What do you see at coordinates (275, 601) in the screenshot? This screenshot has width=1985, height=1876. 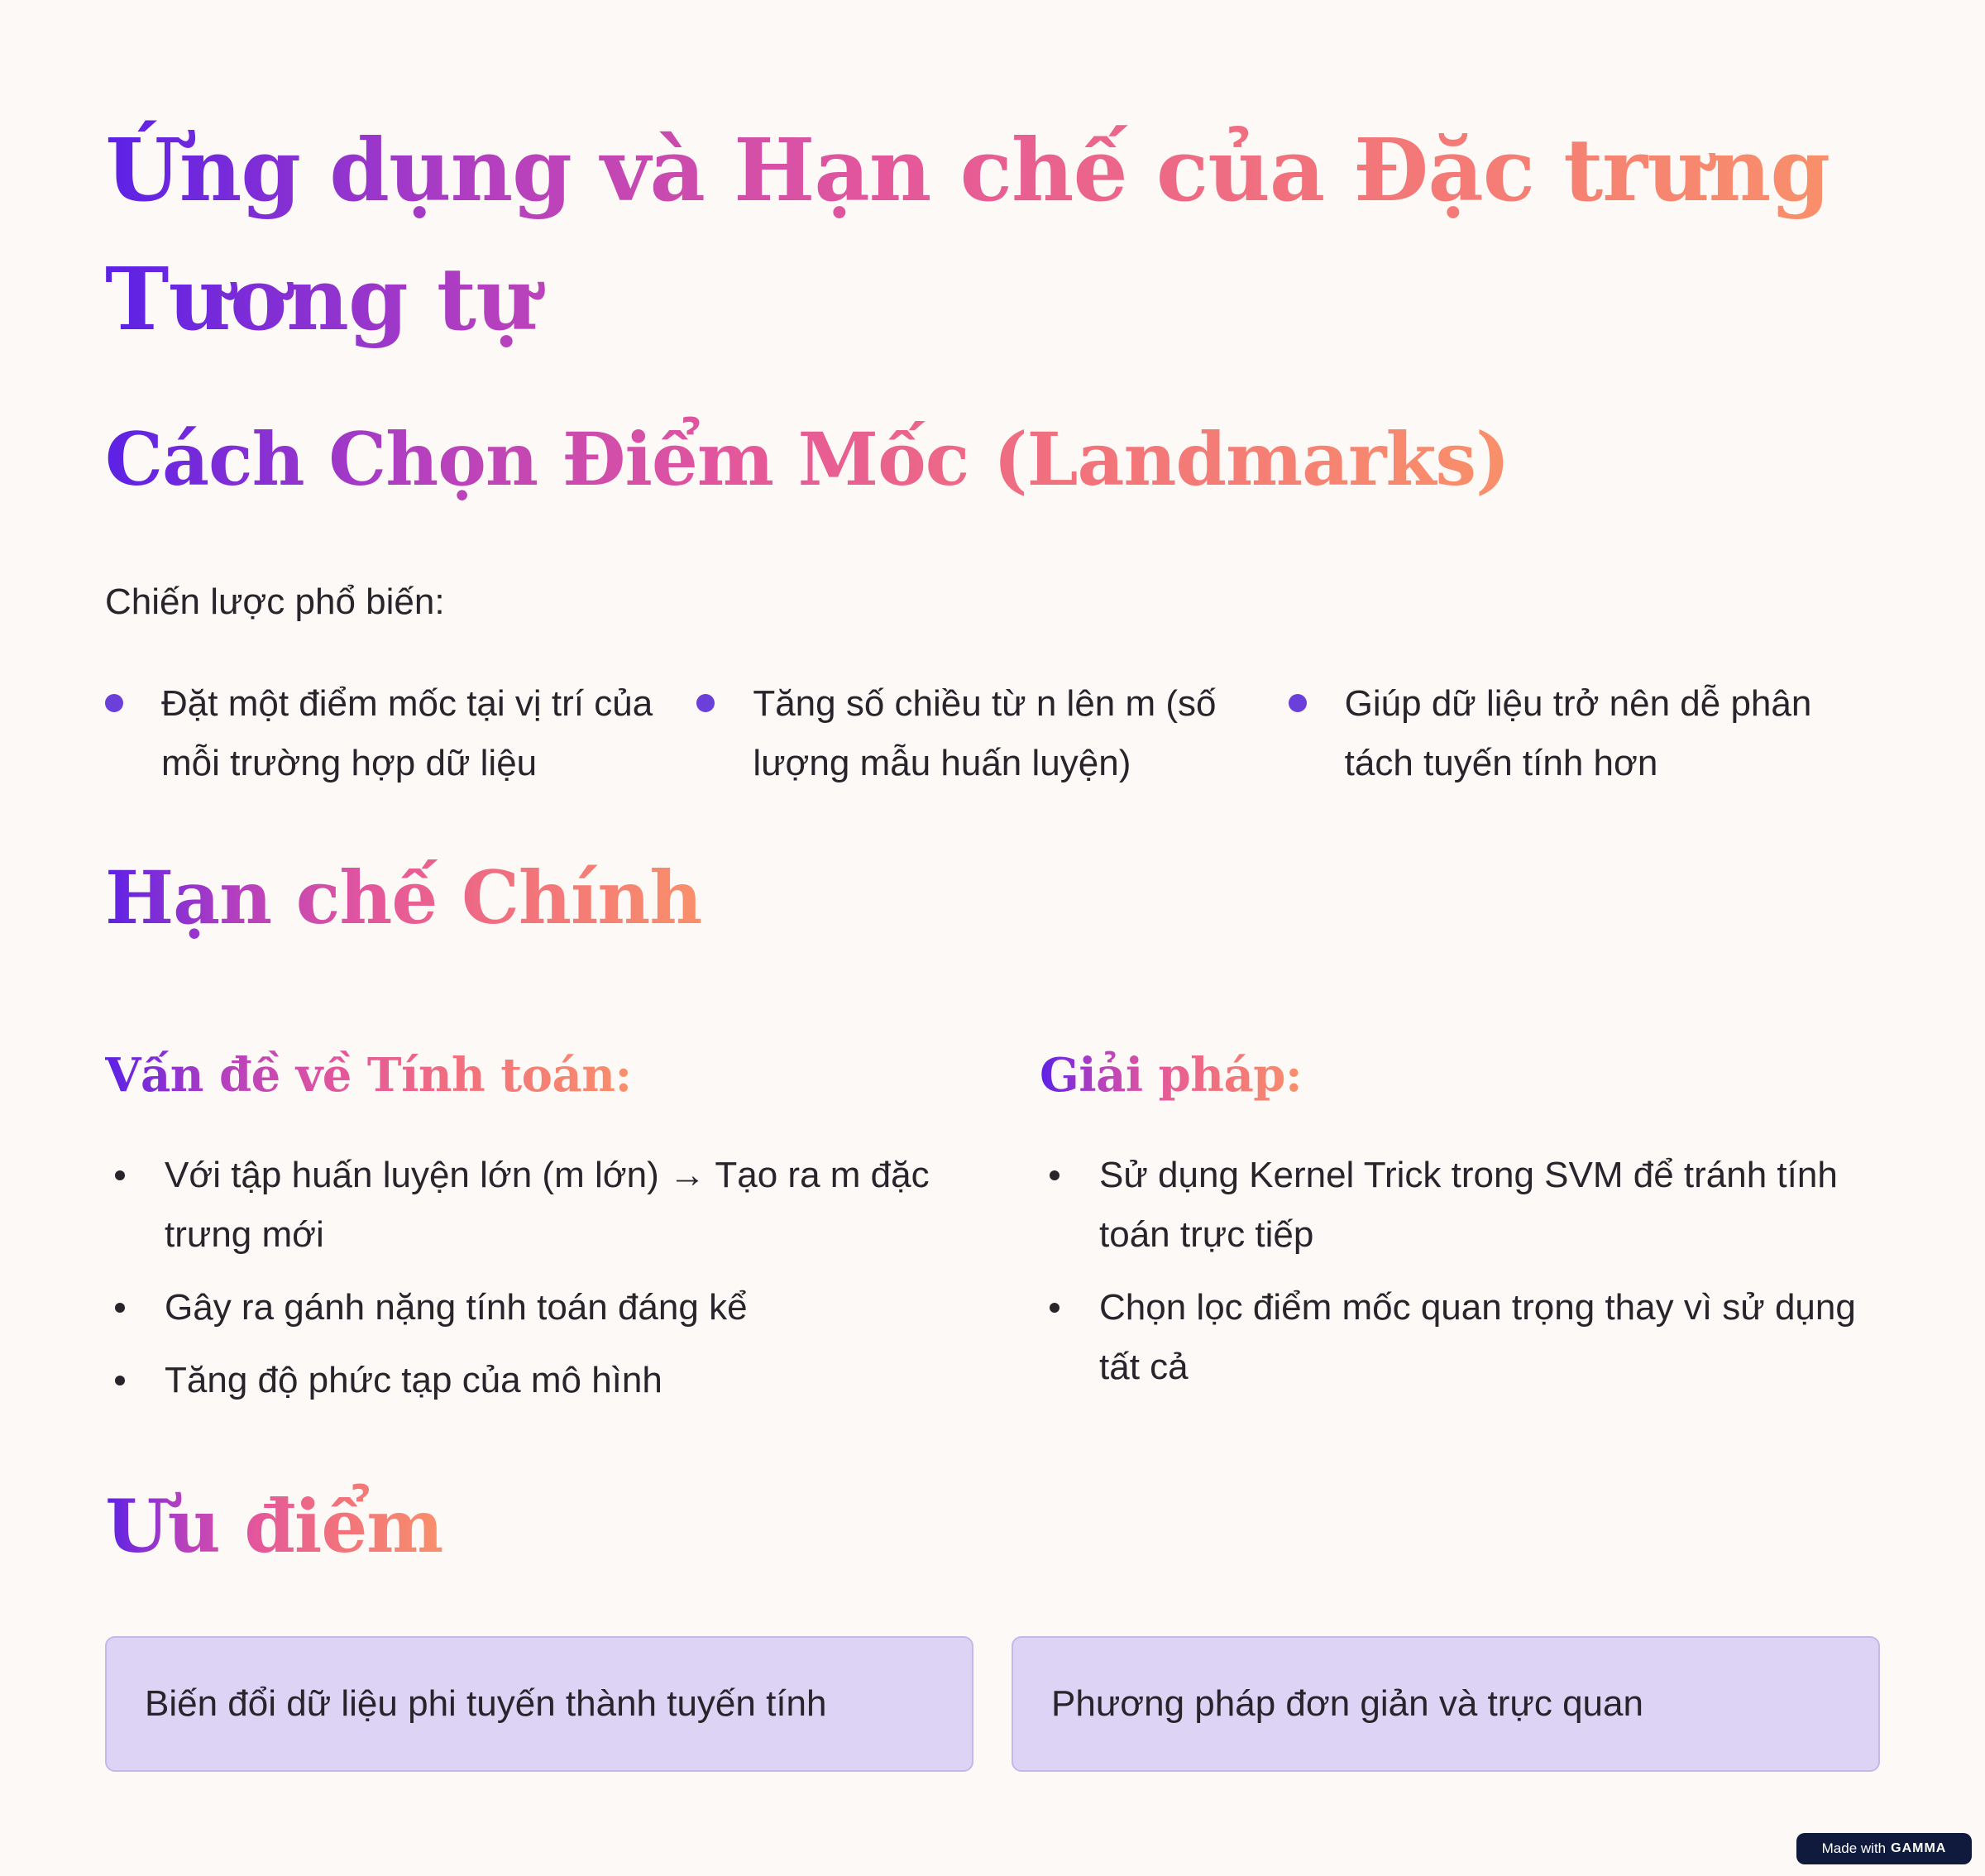 I see `landmarks-lead: Chiến lược phổ biến:` at bounding box center [275, 601].